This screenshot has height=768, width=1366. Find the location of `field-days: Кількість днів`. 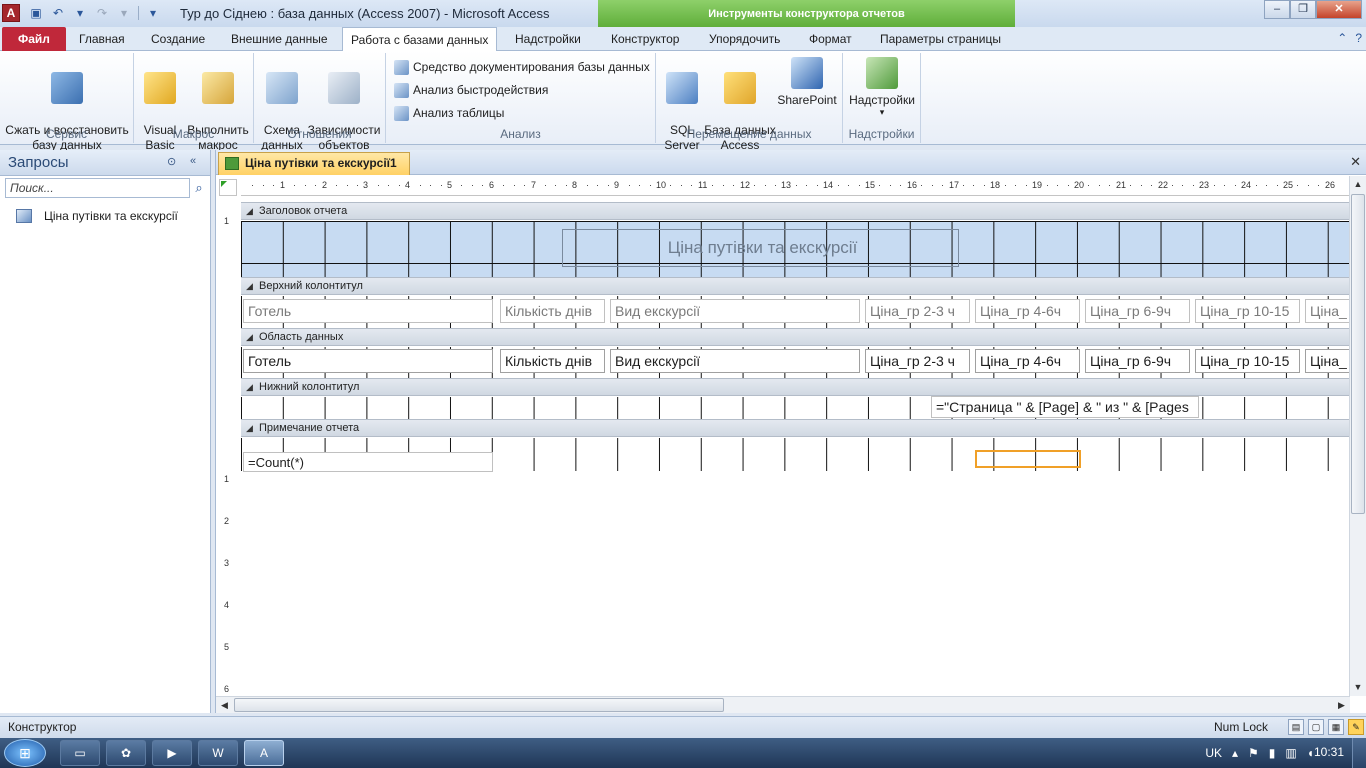

field-days: Кількість днів is located at coordinates (552, 361).